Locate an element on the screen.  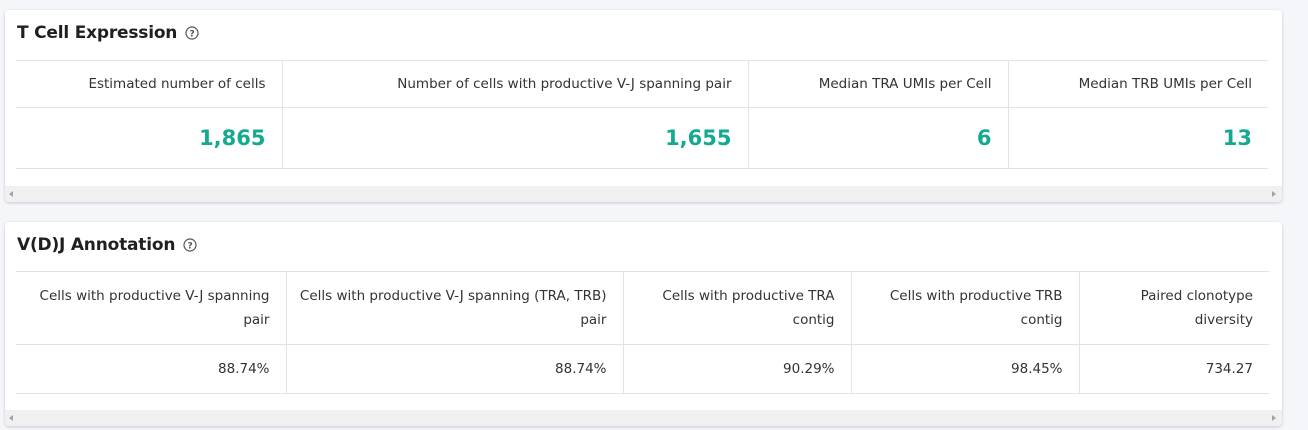
header-median-trb-umis: Median TRB UMIs per Cell is located at coordinates (1137, 84).